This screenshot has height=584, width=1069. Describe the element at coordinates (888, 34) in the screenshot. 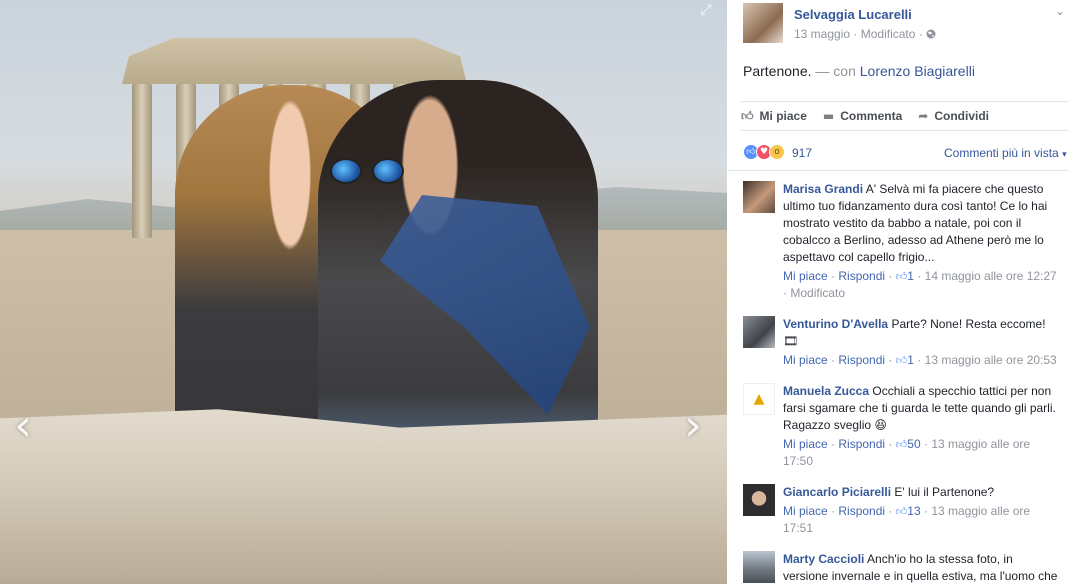

I see `post-edited: Modificato` at that location.